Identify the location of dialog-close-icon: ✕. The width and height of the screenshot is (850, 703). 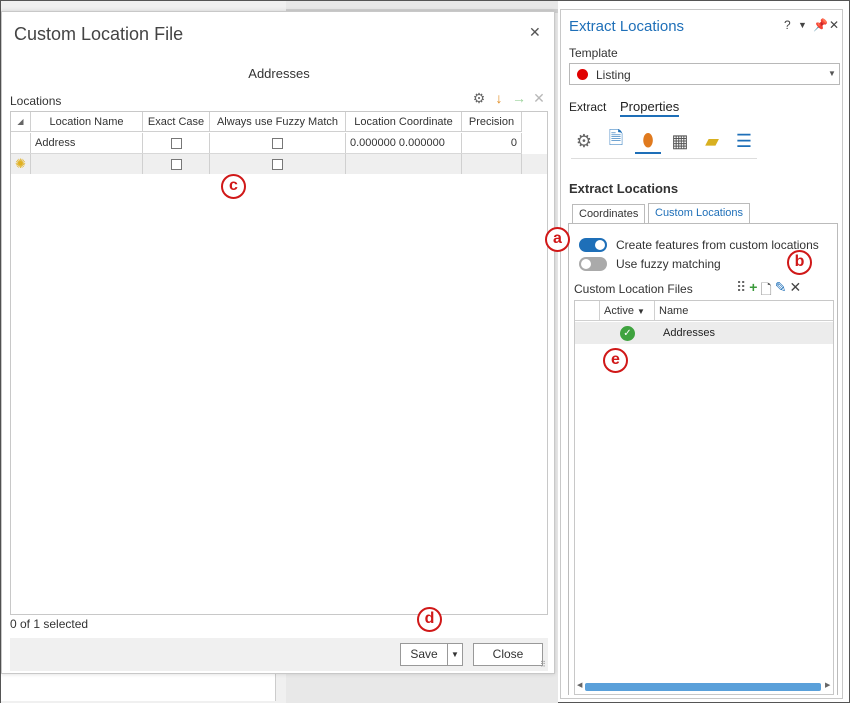
(535, 32).